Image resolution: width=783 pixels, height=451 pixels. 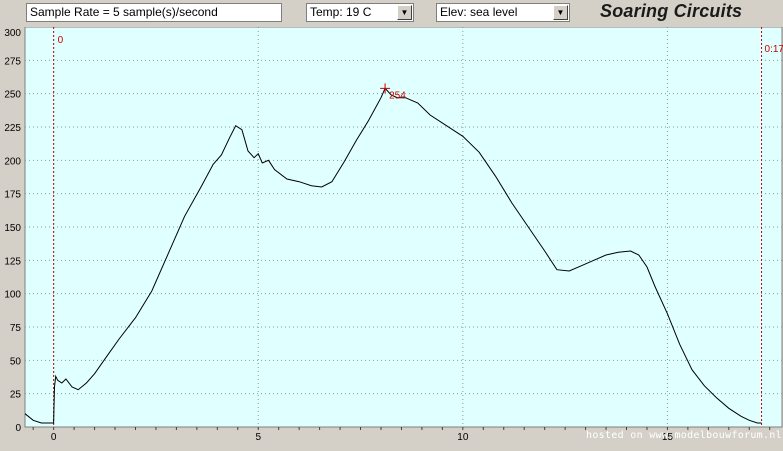 I want to click on elevation-value: Elev: sea level, so click(x=479, y=12).